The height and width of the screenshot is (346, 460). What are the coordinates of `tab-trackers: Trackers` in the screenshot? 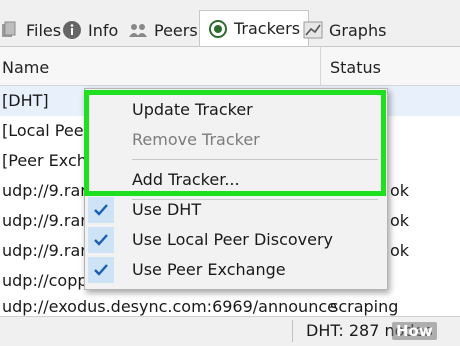 It's located at (254, 28).